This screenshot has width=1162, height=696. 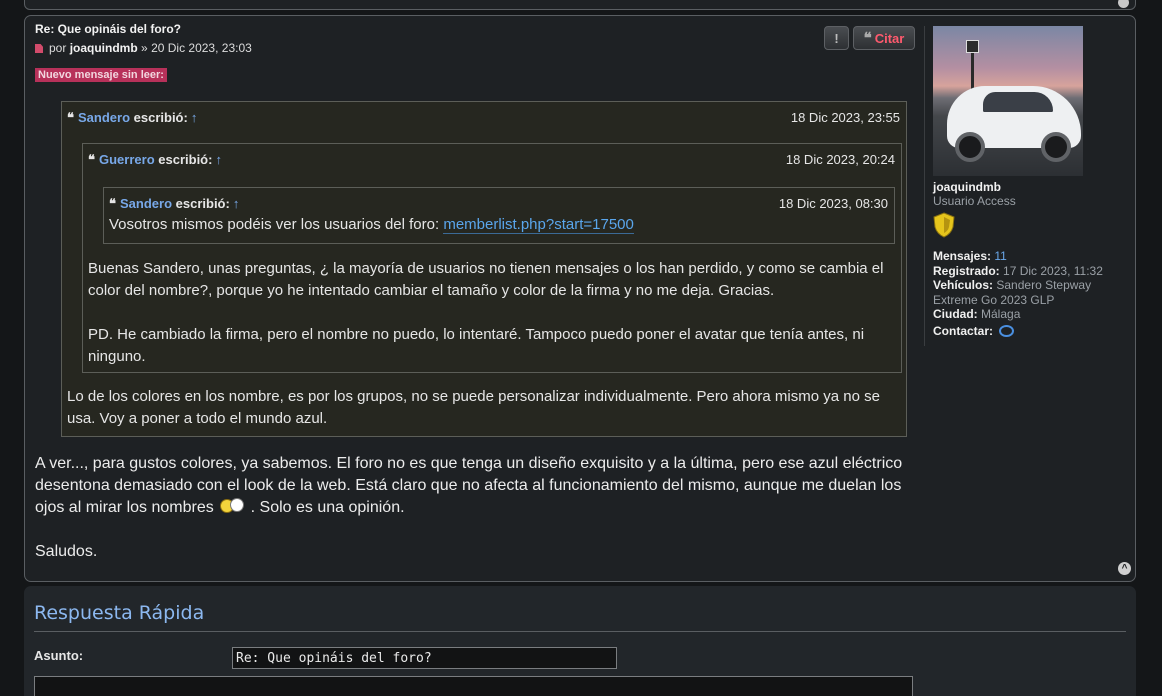 What do you see at coordinates (1008, 101) in the screenshot?
I see `avatar` at bounding box center [1008, 101].